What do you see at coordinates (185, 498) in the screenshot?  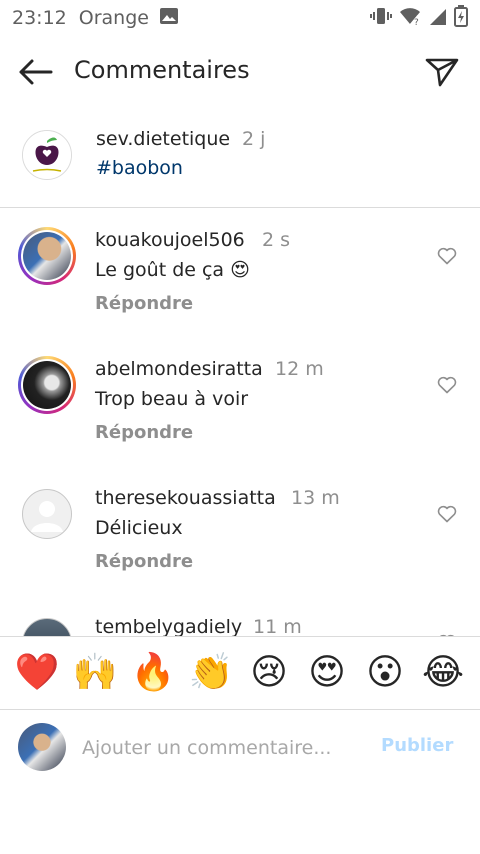 I see `comment-username: theresekouassiatta` at bounding box center [185, 498].